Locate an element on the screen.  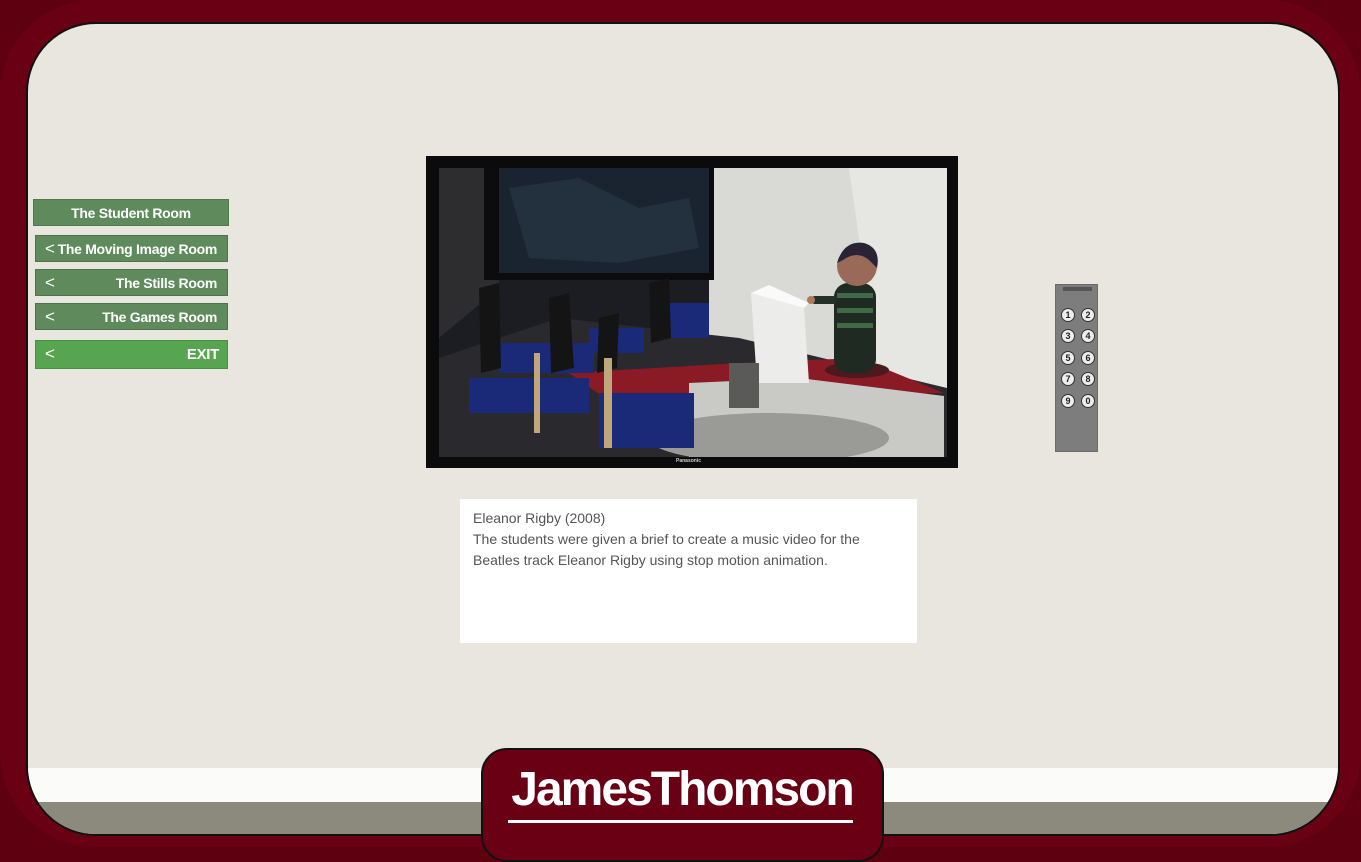
nav-title-label: The Student Room is located at coordinates (131, 212).